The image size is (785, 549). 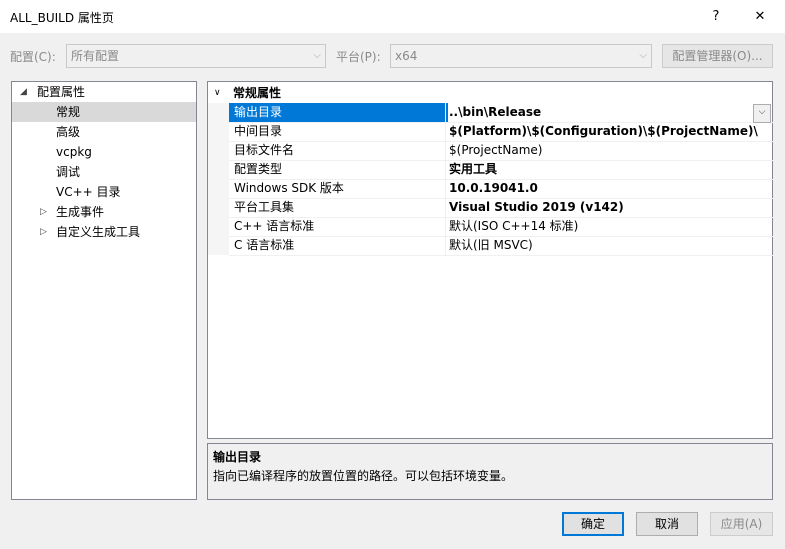 What do you see at coordinates (610, 170) in the screenshot?
I see `property-value: 实用工具` at bounding box center [610, 170].